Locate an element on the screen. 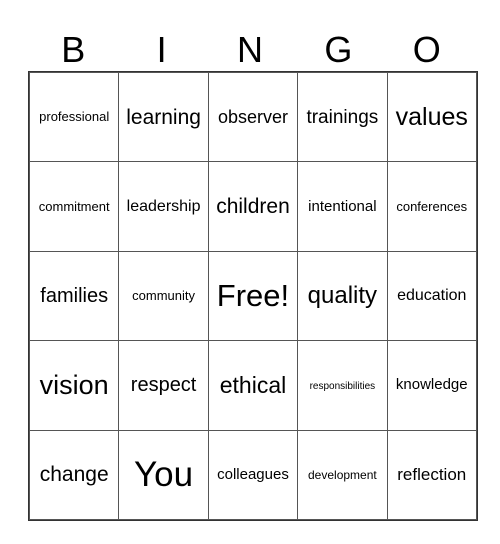  bingo-cell: vision is located at coordinates (74, 385).